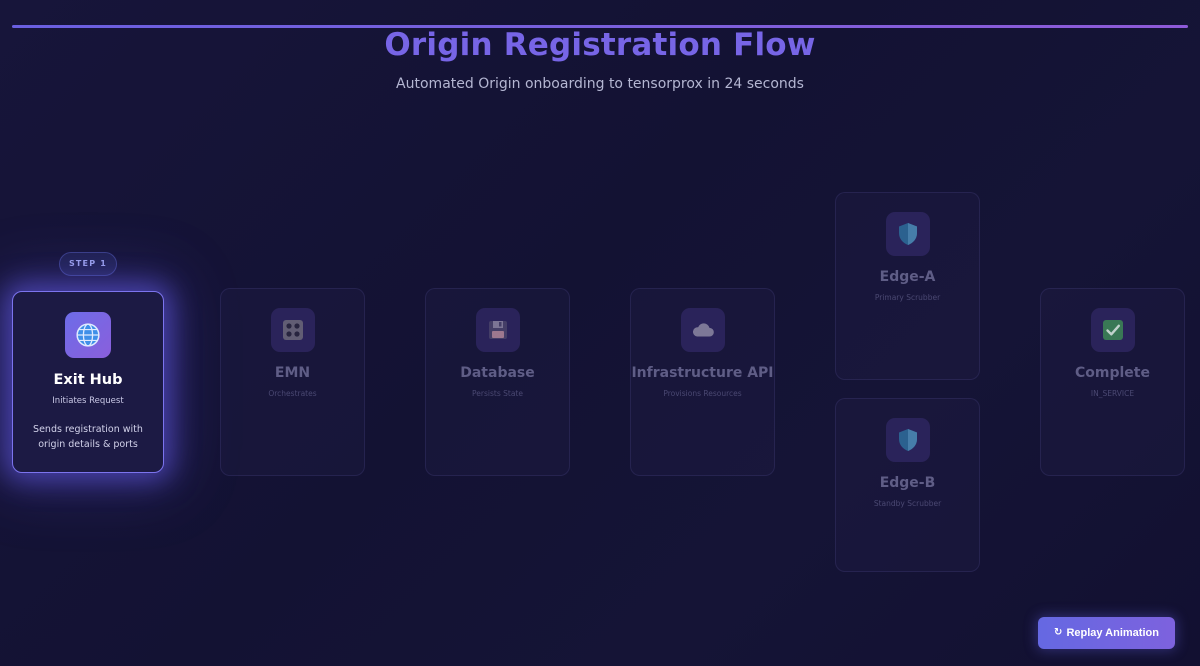 The image size is (1200, 666). Describe the element at coordinates (1112, 633) in the screenshot. I see `replay-button-label: Replay Animation` at that location.